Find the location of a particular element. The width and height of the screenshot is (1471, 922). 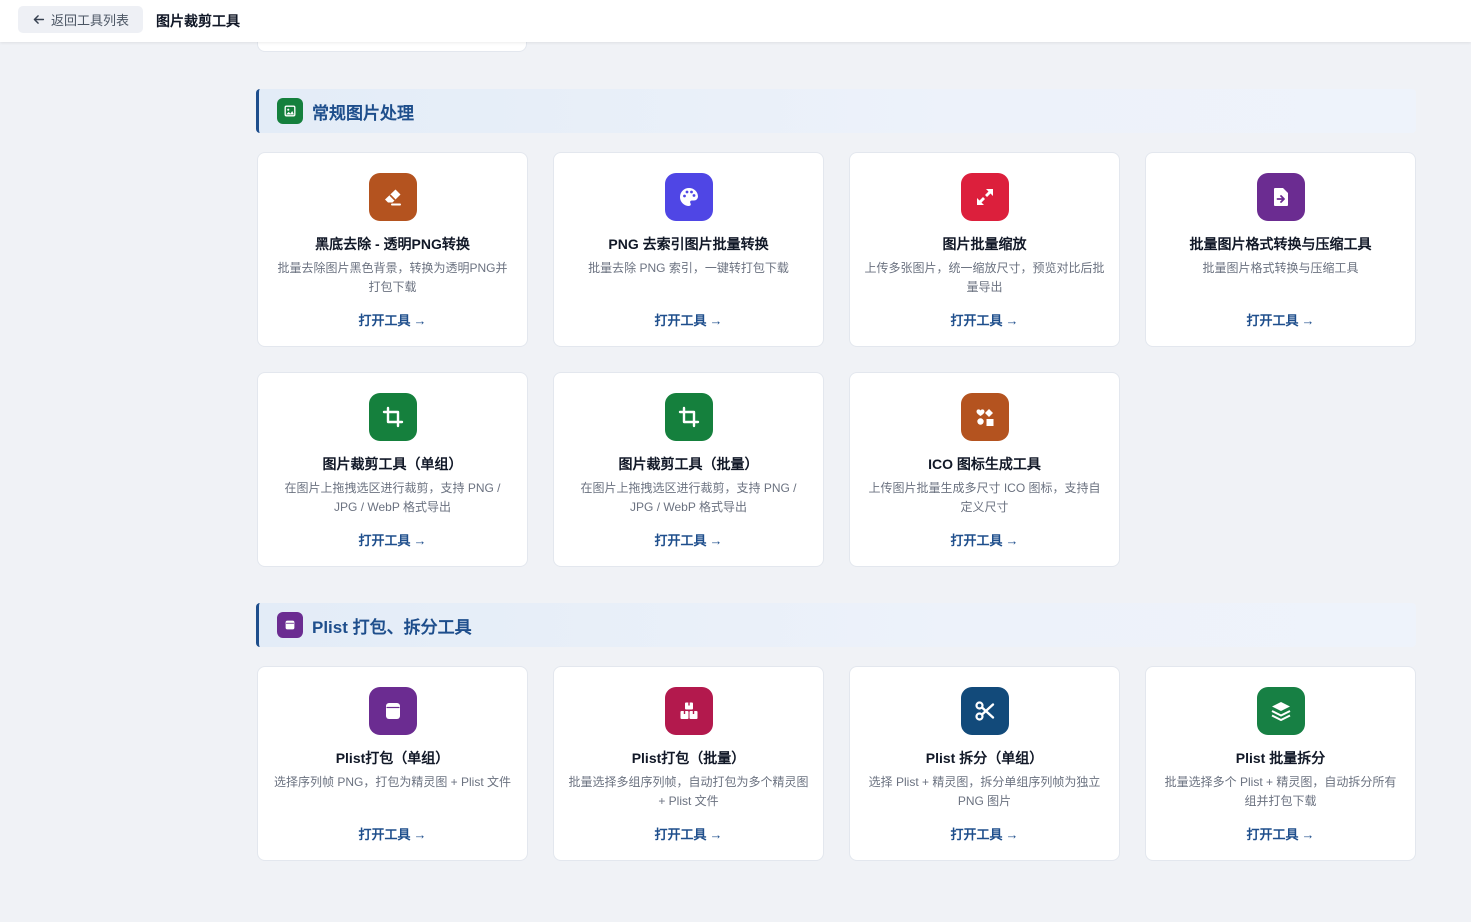

back-to-tools-button: 返回工具列表 is located at coordinates (80, 19).